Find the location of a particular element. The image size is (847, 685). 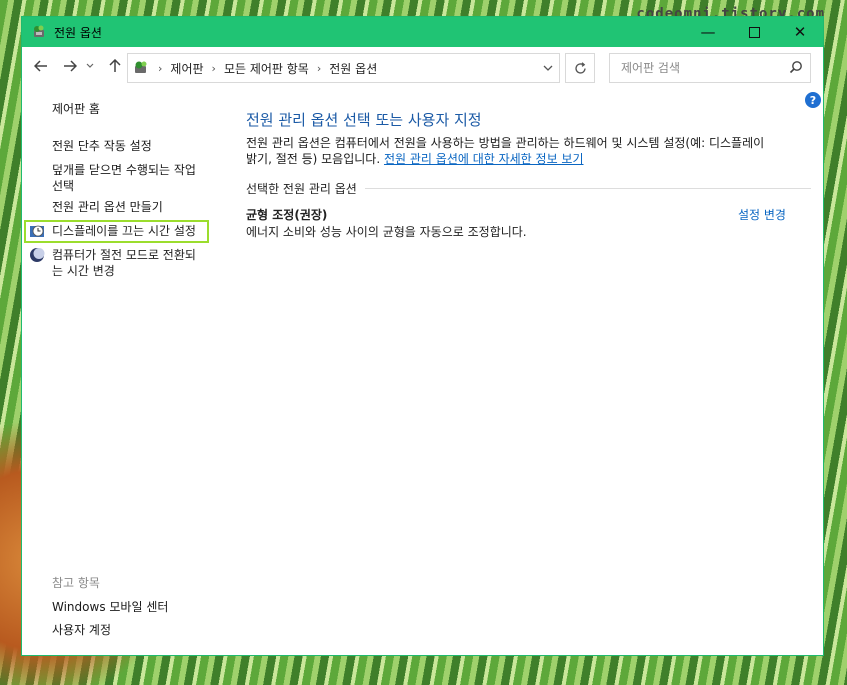

arrow-right-icon is located at coordinates (70, 66).